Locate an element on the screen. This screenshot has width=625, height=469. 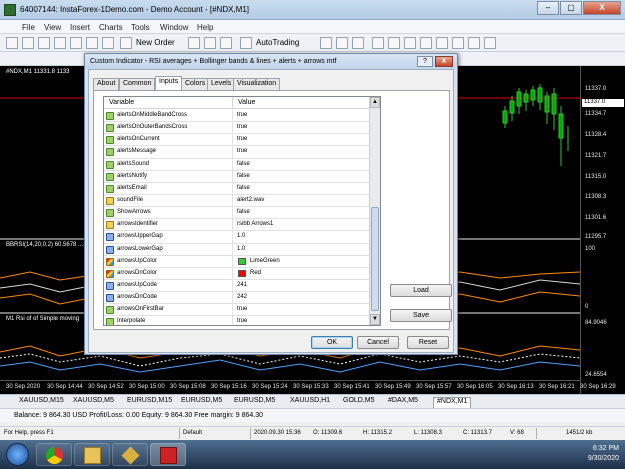
grid-row: alertsEmail false is located at coordinates (237, 188).